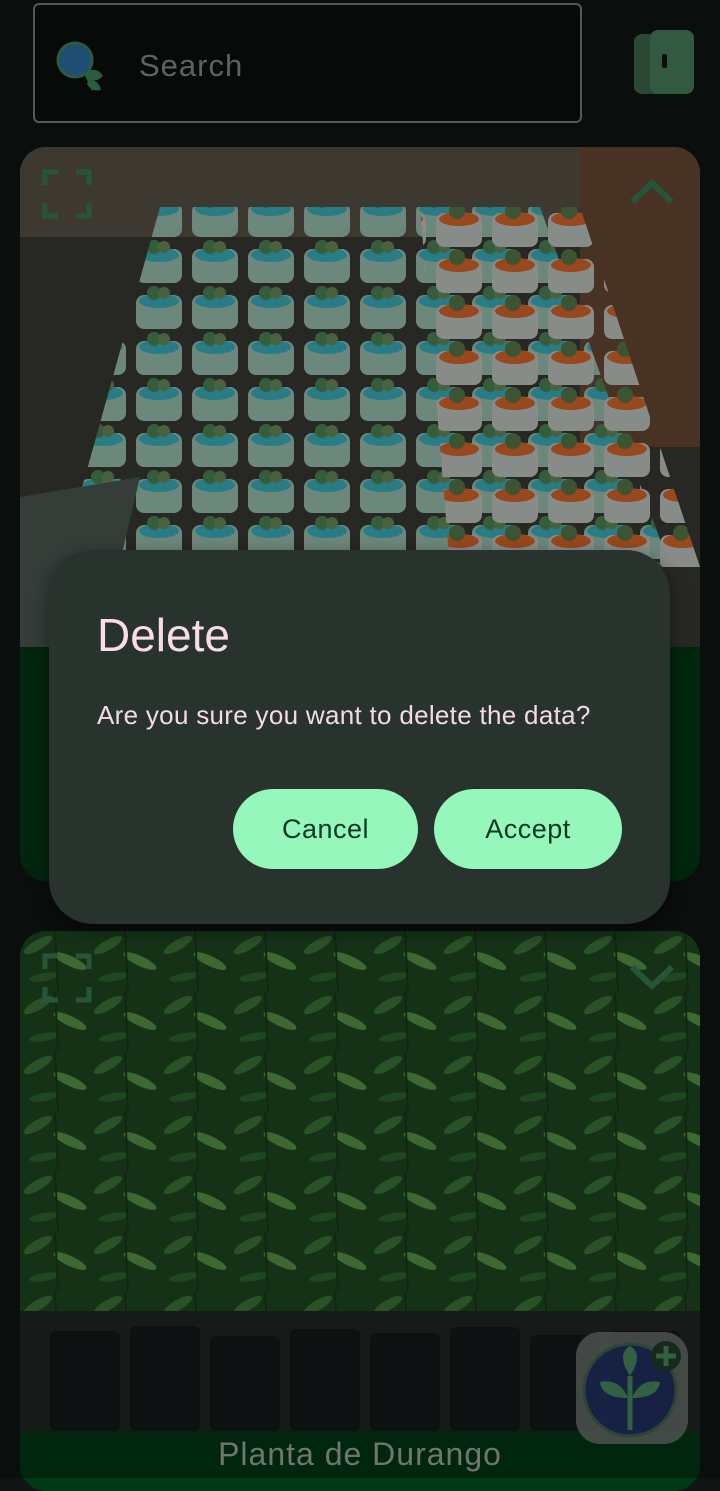 The height and width of the screenshot is (1491, 720). Describe the element at coordinates (528, 829) in the screenshot. I see `accept-button: Accept` at that location.